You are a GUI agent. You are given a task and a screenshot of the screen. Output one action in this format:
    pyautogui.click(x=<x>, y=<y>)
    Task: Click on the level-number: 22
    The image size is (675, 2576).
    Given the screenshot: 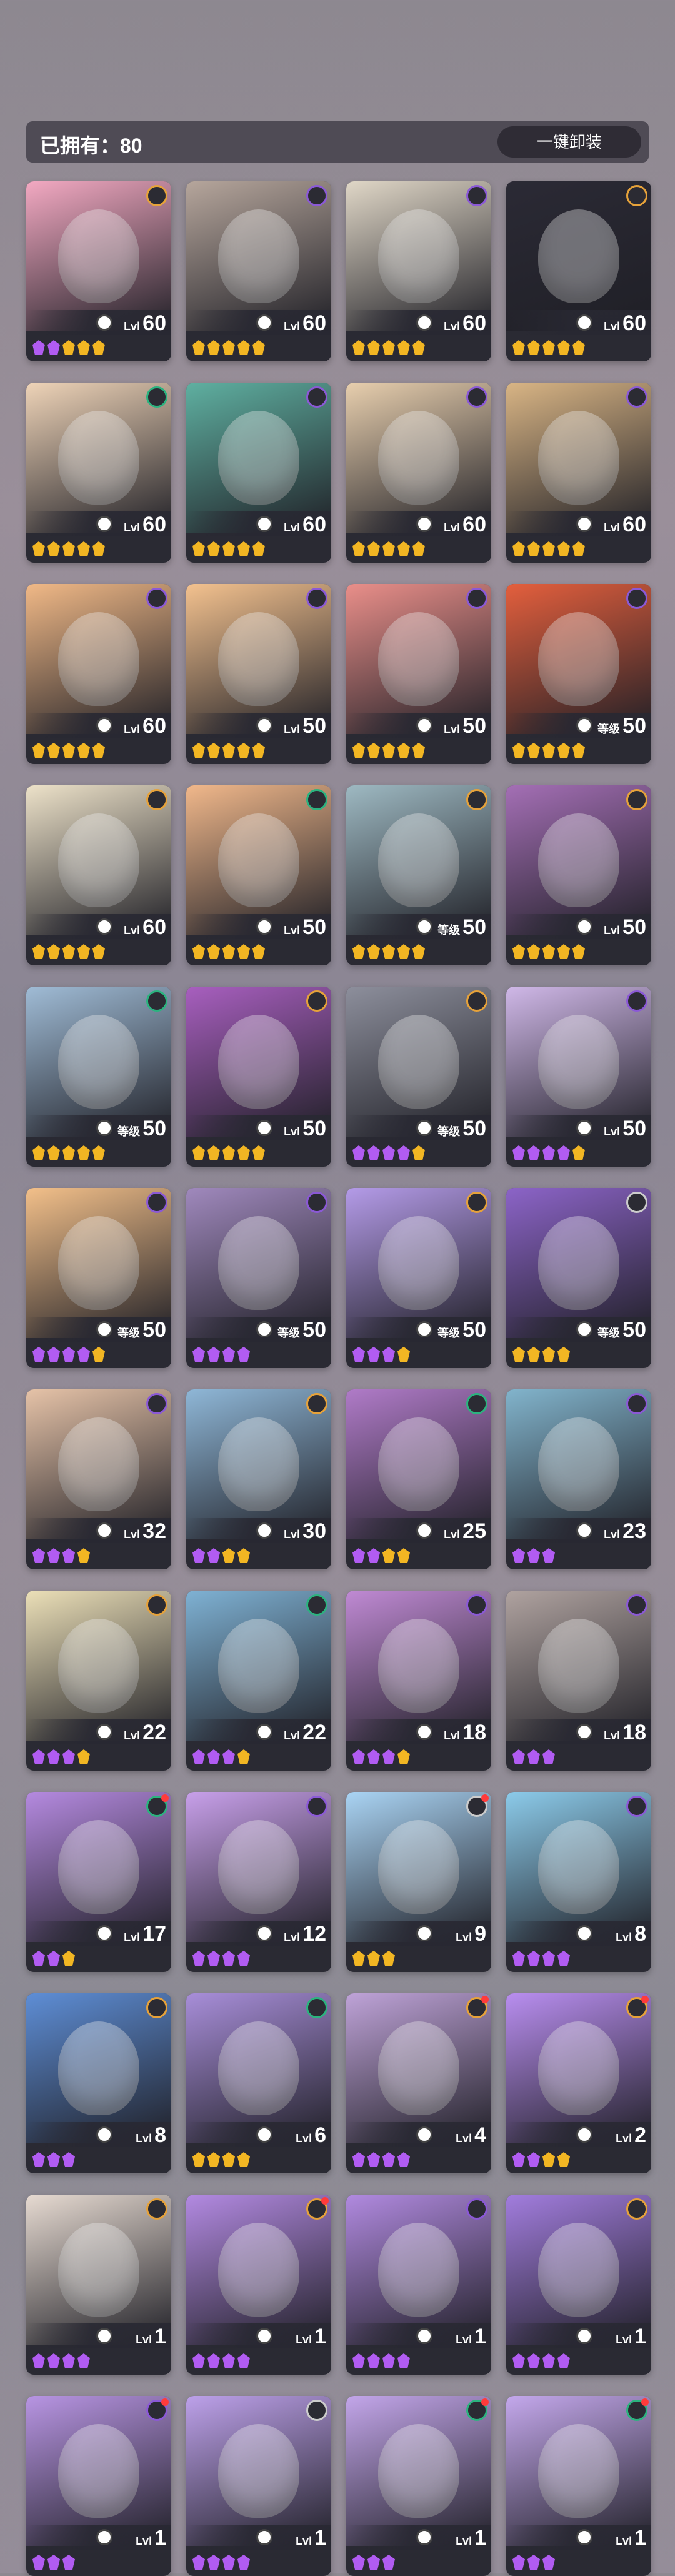 What is the action you would take?
    pyautogui.click(x=154, y=1732)
    